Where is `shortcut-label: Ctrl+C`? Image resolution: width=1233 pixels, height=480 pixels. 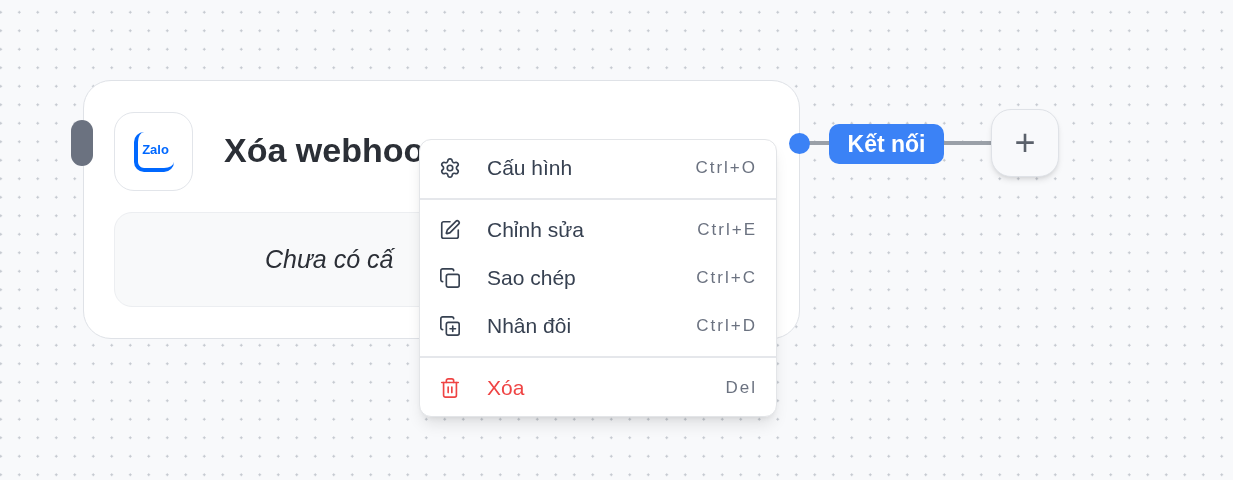 shortcut-label: Ctrl+C is located at coordinates (726, 278).